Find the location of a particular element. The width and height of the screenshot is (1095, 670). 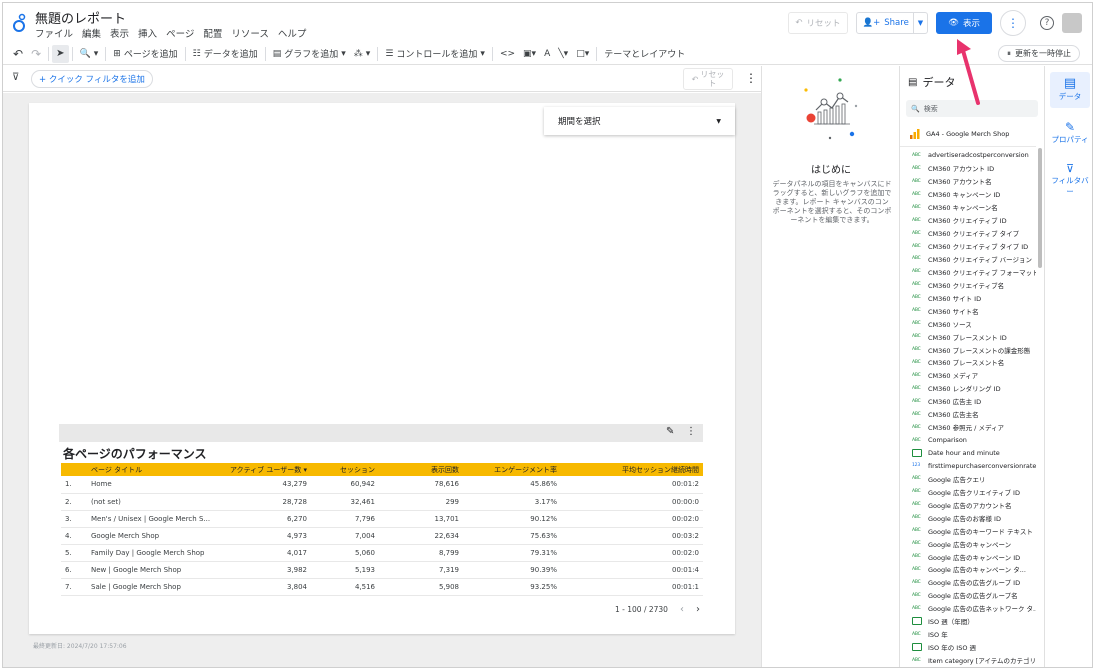

menu-help: ヘルプ is located at coordinates (292, 33).